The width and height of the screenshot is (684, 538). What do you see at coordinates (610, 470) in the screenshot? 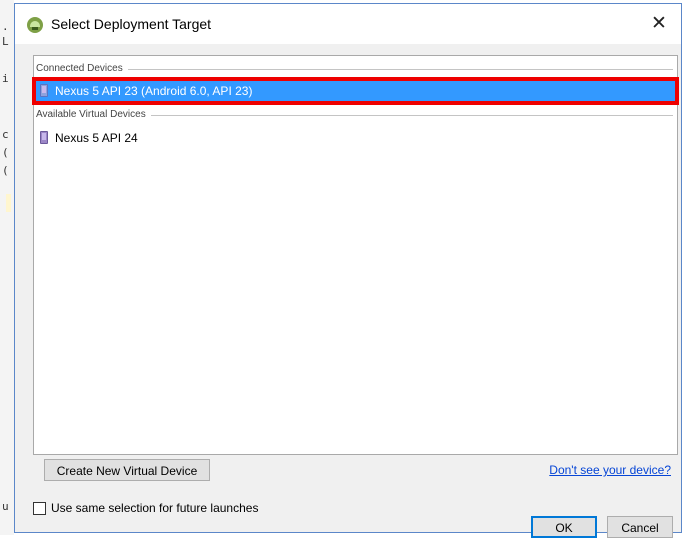
I see `dont-see-your-device-link: Don't see your device?` at bounding box center [610, 470].